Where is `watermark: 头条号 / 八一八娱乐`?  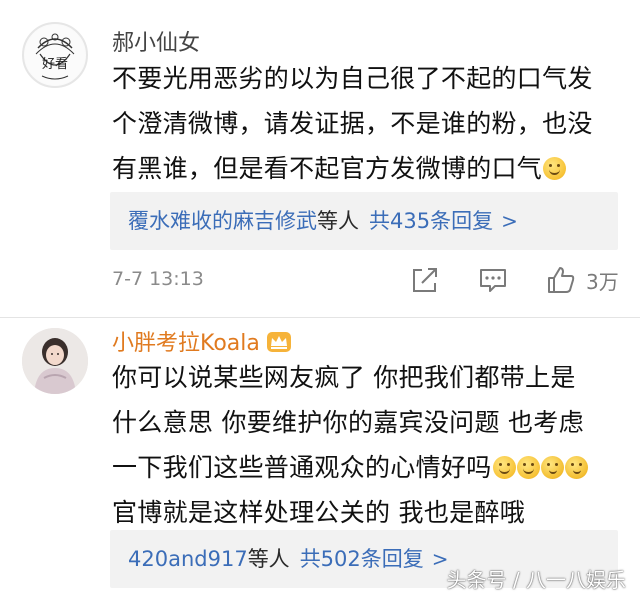
watermark: 头条号 / 八一八娱乐 is located at coordinates (536, 580).